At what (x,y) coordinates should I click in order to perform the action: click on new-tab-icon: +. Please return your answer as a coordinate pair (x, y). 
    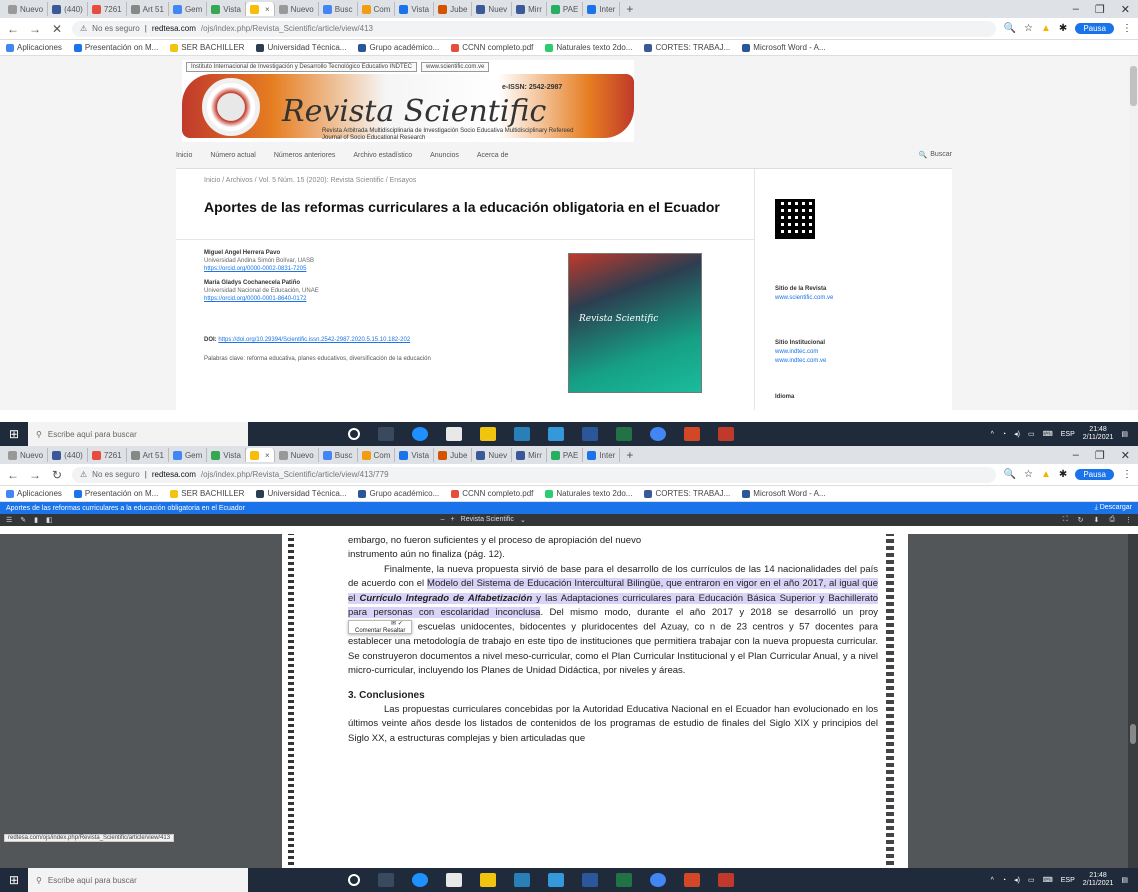
    Looking at the image, I should click on (629, 9).